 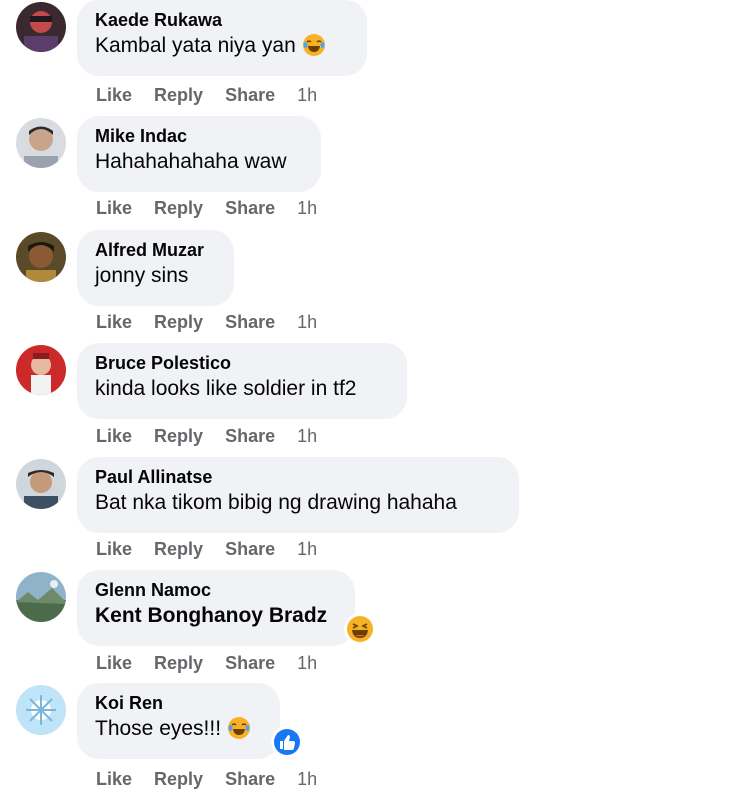 I want to click on comment-text: Those eyes!!!, so click(x=178, y=729).